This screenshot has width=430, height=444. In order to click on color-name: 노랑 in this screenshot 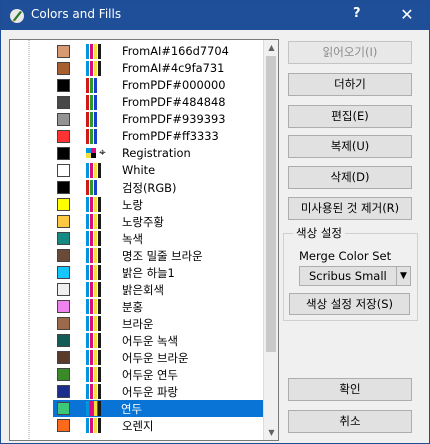, I will do `click(132, 205)`.